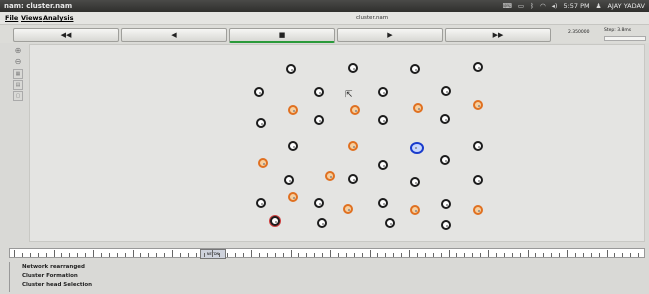 The width and height of the screenshot is (649, 294). I want to click on play-button: ▶, so click(390, 35).